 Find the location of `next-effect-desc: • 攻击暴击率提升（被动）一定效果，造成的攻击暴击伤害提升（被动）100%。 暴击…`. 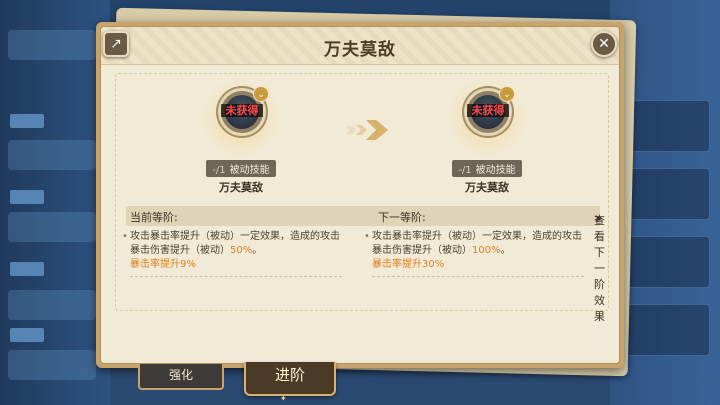

next-effect-desc: • 攻击暴击率提升（被动）一定效果，造成的攻击暴击伤害提升（被动）100%。 暴击… is located at coordinates (477, 253).